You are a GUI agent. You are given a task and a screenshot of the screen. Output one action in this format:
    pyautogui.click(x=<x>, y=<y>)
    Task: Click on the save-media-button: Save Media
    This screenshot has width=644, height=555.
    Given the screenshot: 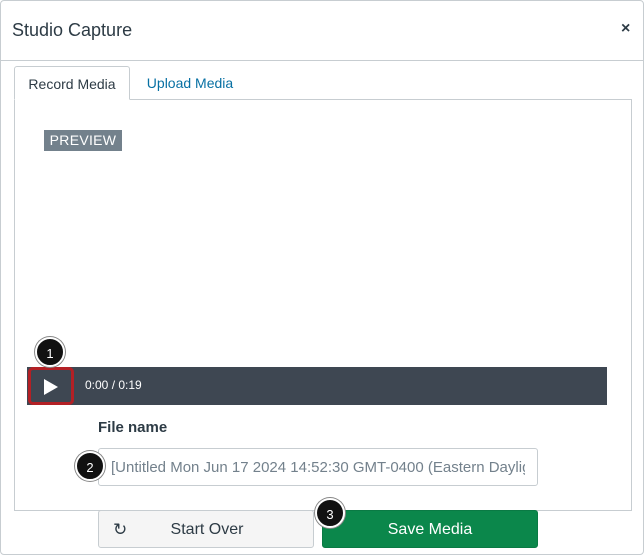 What is the action you would take?
    pyautogui.click(x=430, y=529)
    